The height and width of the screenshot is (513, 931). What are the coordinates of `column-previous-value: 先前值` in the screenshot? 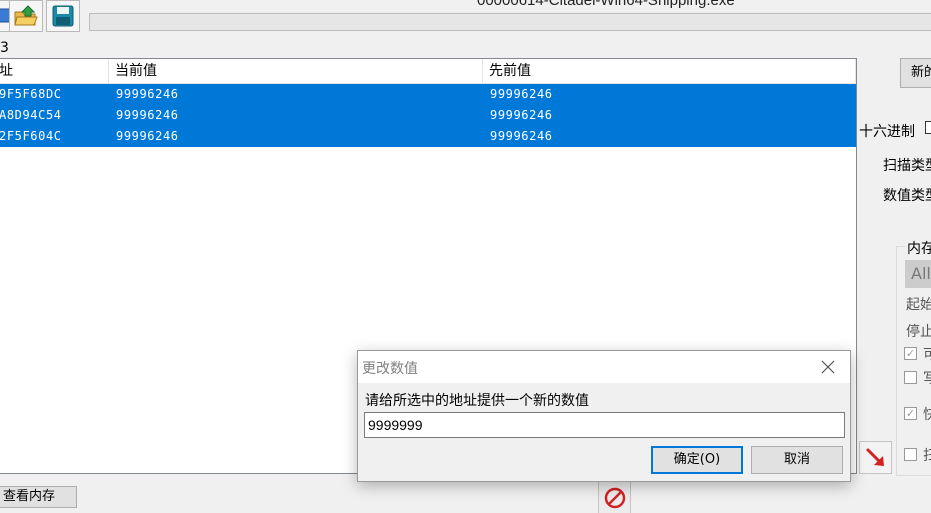 It's located at (669, 71).